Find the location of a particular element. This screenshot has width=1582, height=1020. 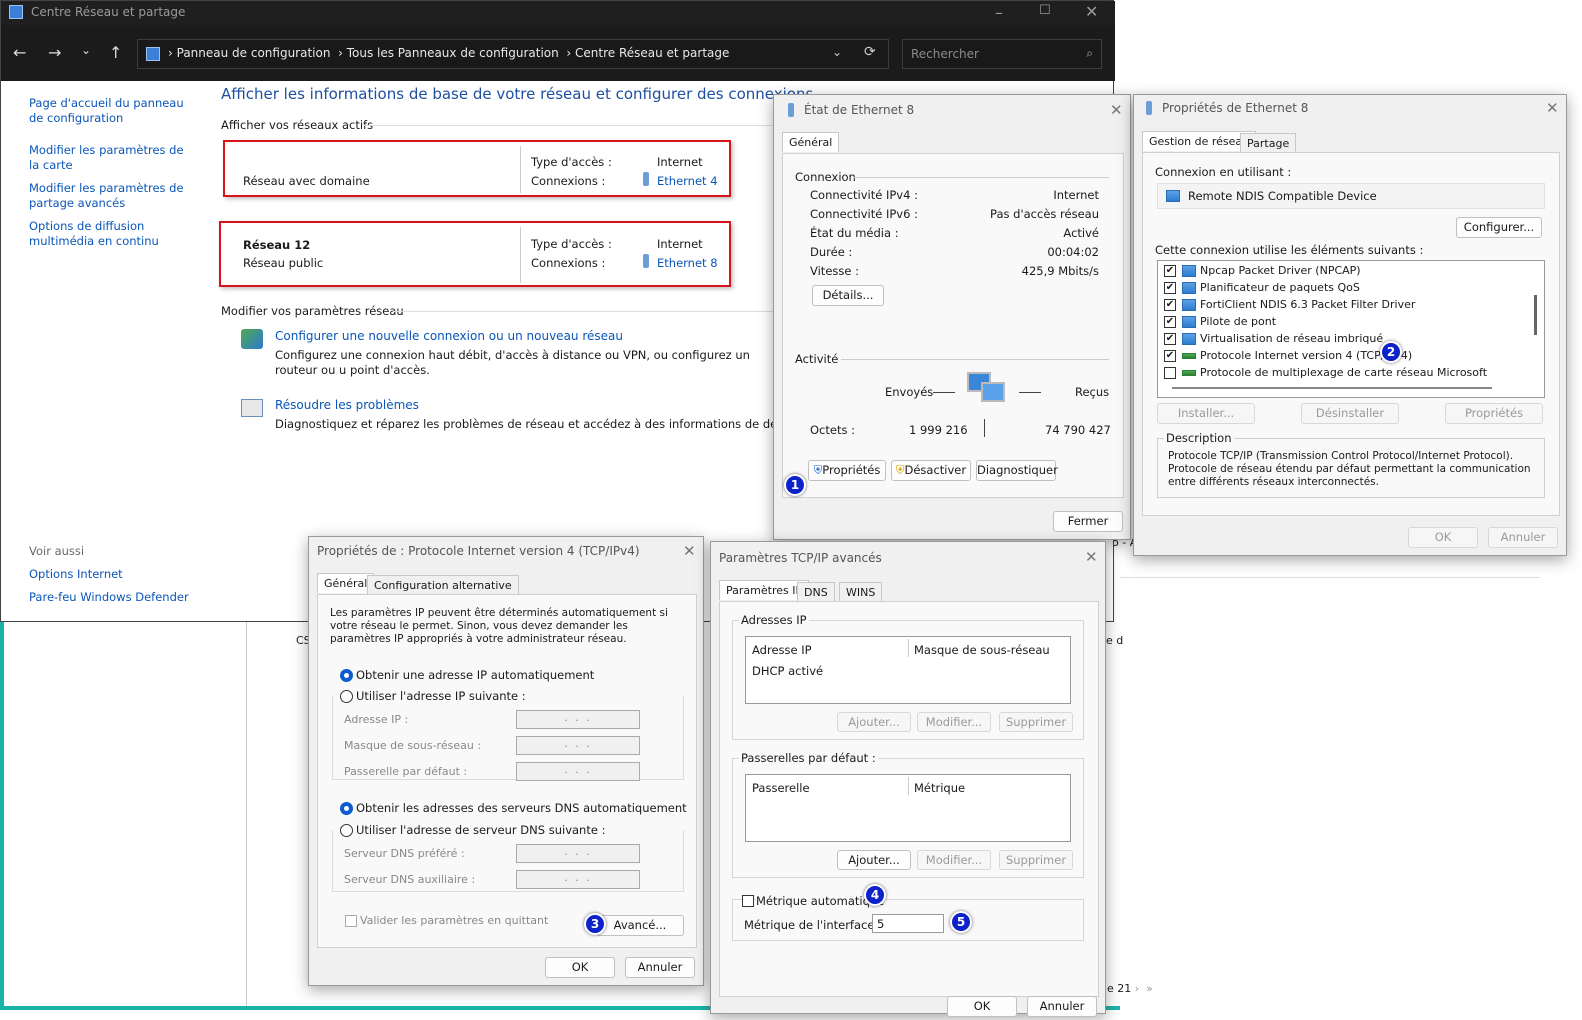

dhcp-enabled-row: DHCP activé is located at coordinates (787, 671).